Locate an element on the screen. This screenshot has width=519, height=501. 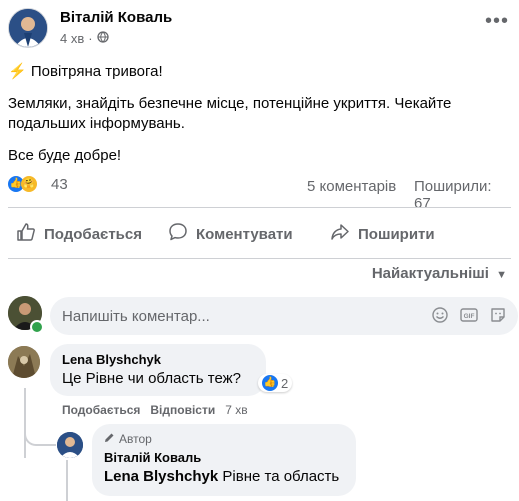
post-author: Віталій Коваль is located at coordinates (116, 17).